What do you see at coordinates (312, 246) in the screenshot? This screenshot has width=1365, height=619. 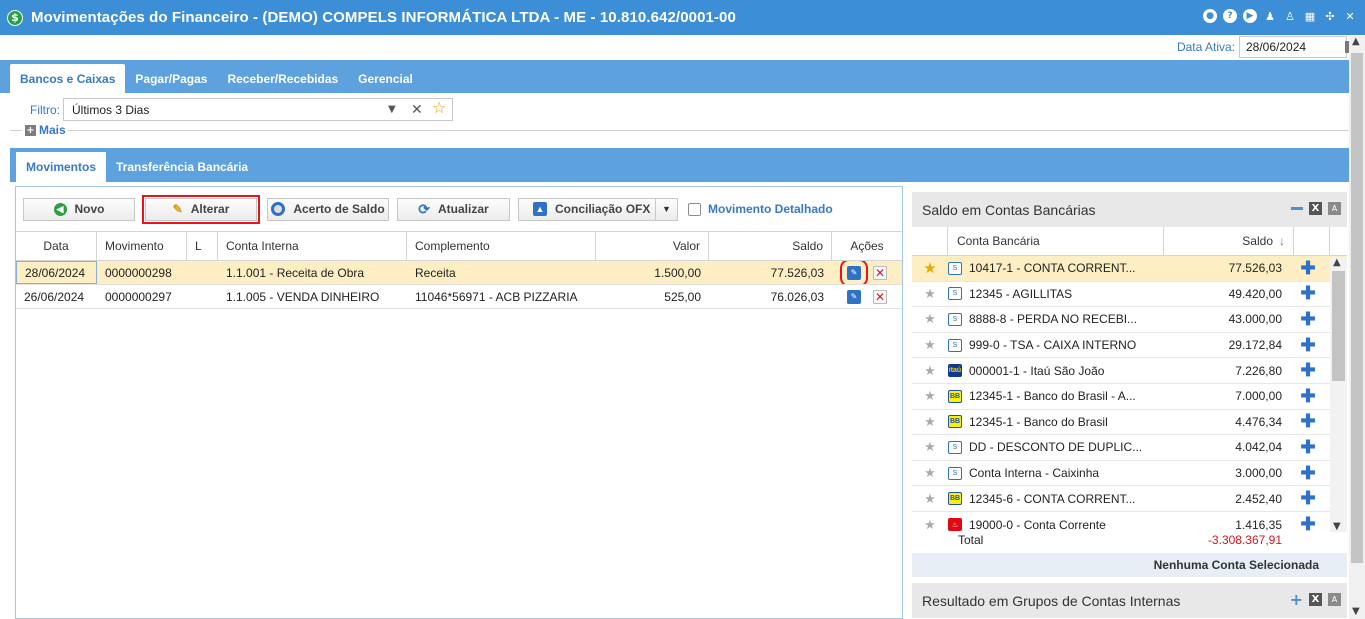 I see `column-conta-interna: Conta Interna` at bounding box center [312, 246].